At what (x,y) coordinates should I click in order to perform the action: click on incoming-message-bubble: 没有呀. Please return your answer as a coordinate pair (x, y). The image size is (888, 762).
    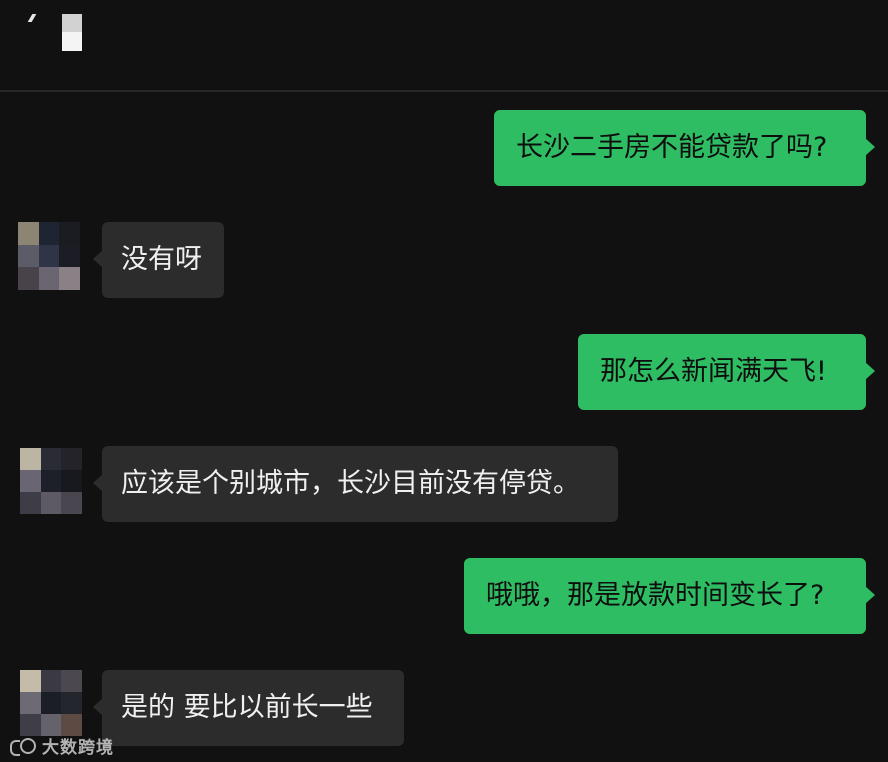
    Looking at the image, I should click on (158, 260).